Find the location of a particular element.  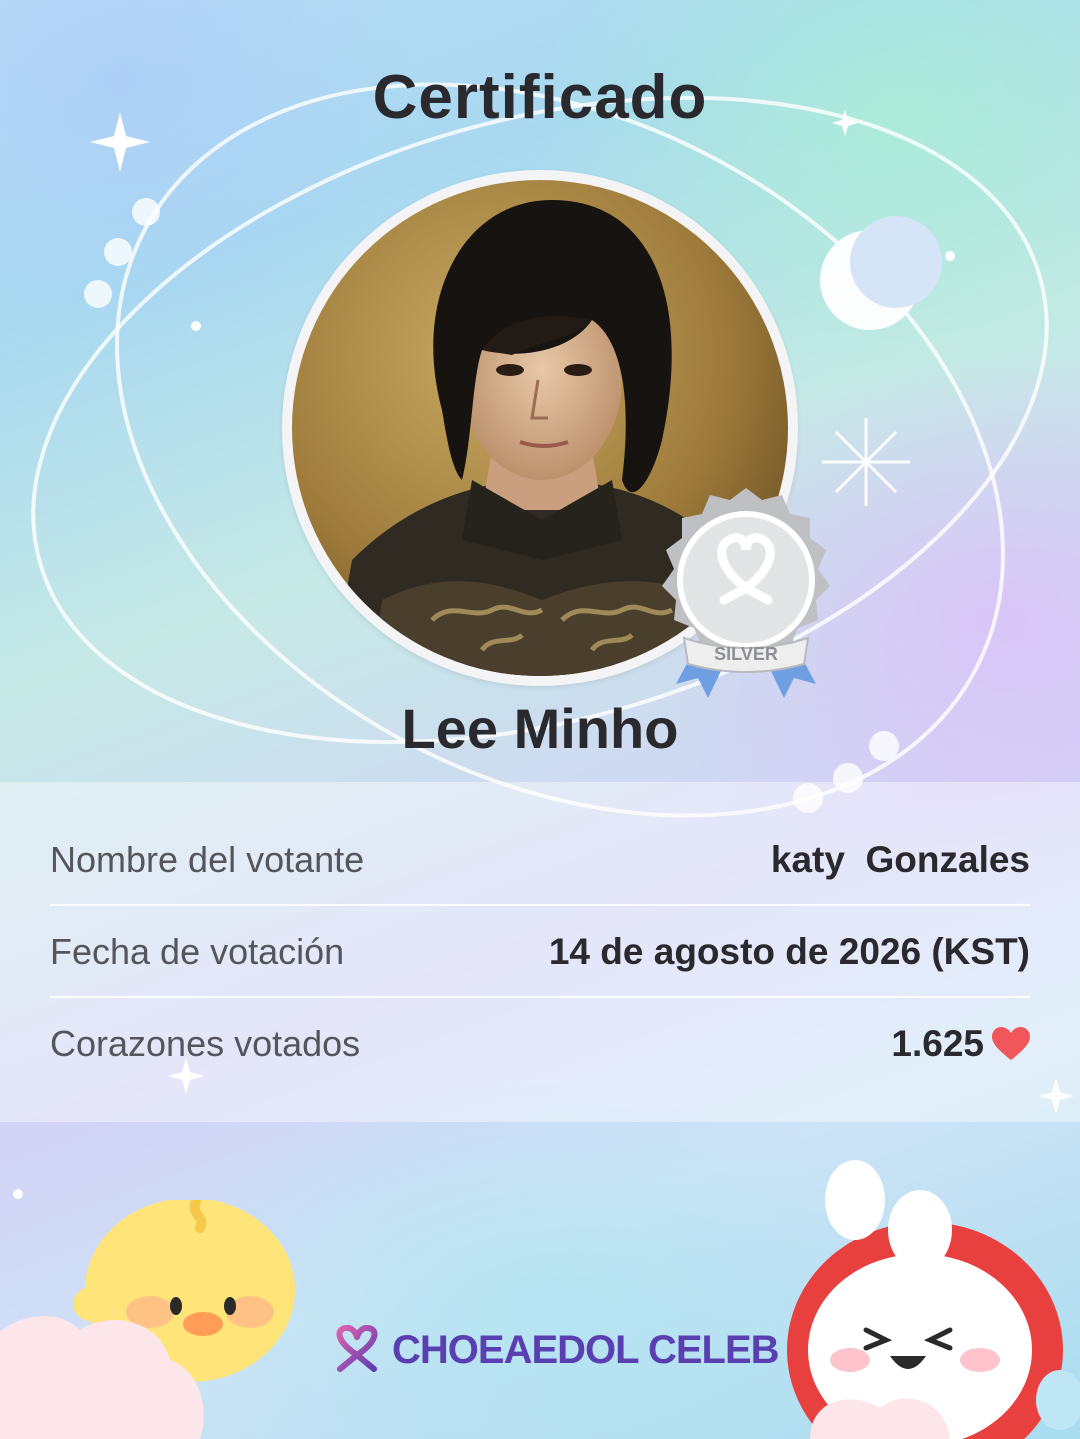

detail-value: katy Gonzales is located at coordinates (900, 859).